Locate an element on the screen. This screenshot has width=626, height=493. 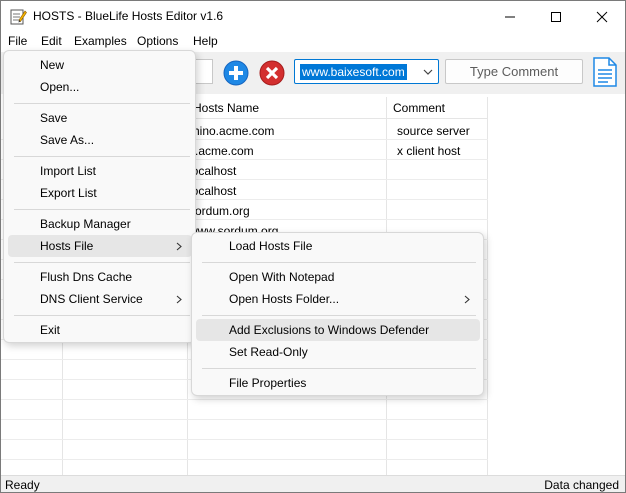
menu-item-import-list: Import List is located at coordinates (100, 171).